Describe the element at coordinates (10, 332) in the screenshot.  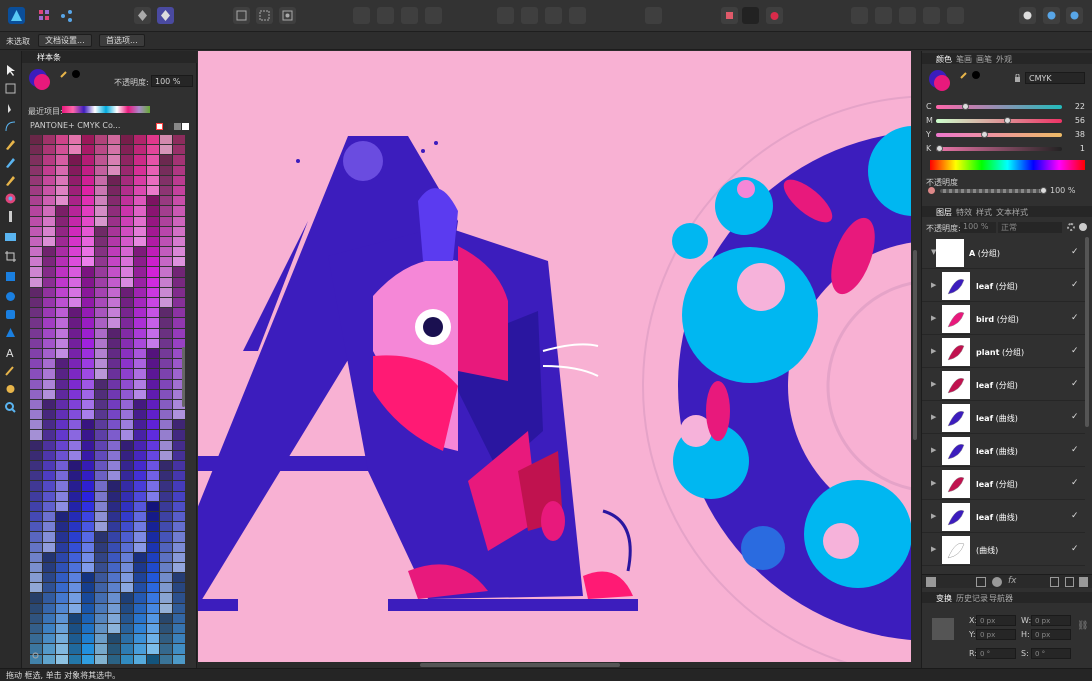
I see `triangle-tool-icon` at that location.